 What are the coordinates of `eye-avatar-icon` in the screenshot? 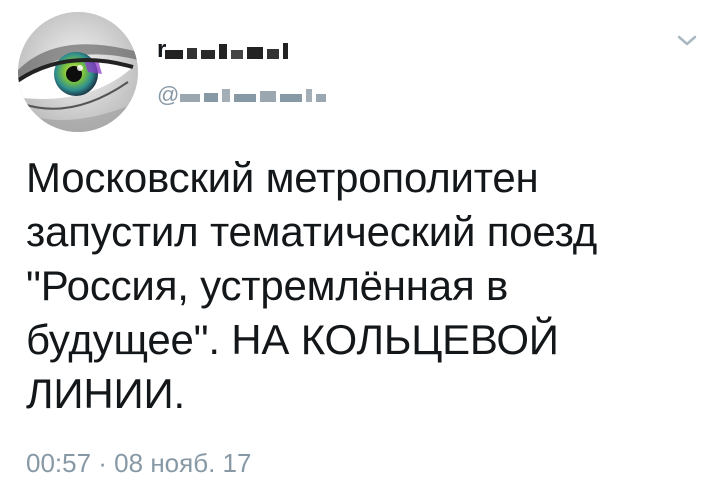 It's located at (78, 72).